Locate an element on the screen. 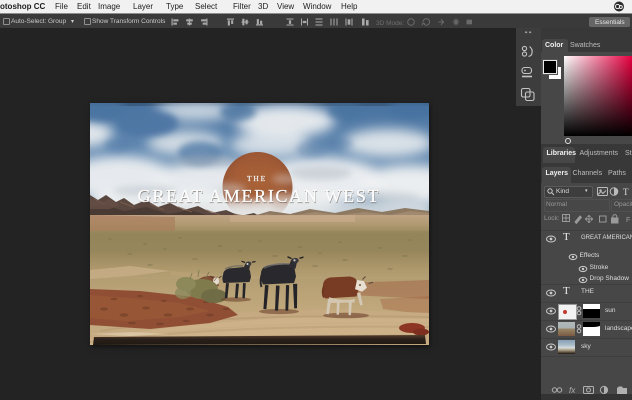 This screenshot has width=632, height=400. svg-text: F is located at coordinates (628, 220).